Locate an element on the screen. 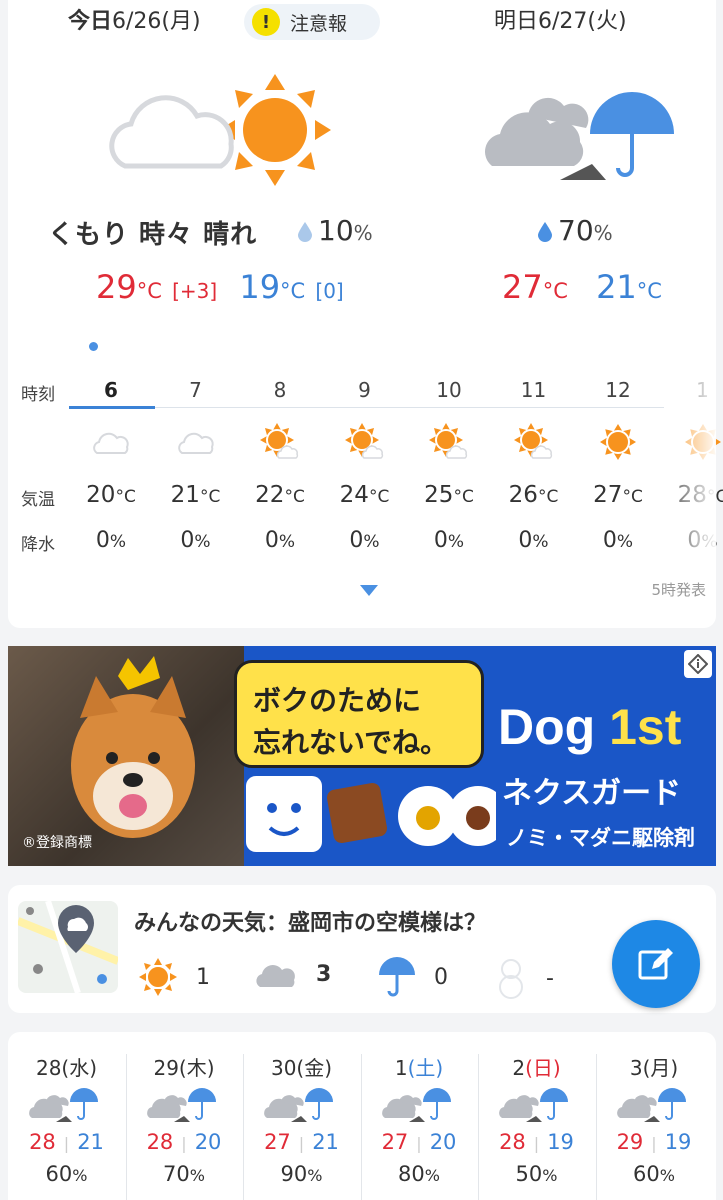  hour-label: 9 is located at coordinates (365, 390).